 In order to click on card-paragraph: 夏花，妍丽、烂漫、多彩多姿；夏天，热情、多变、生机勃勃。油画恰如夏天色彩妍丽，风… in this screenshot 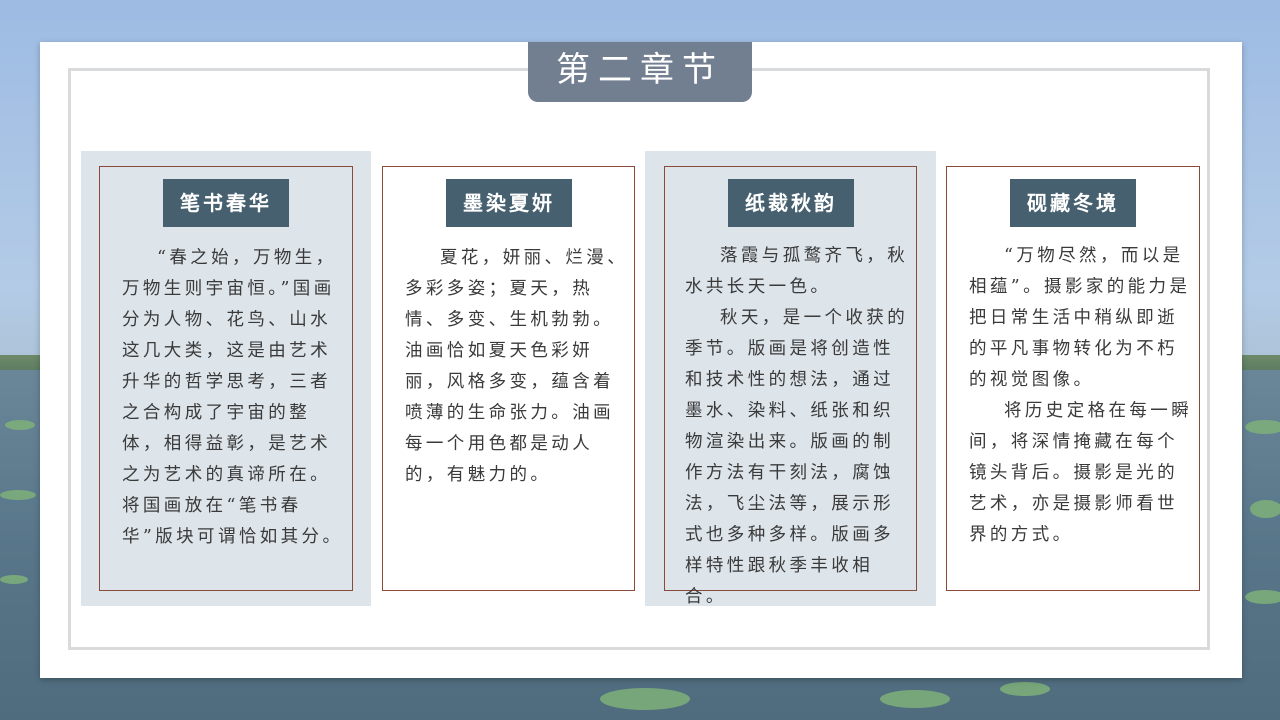, I will do `click(517, 366)`.